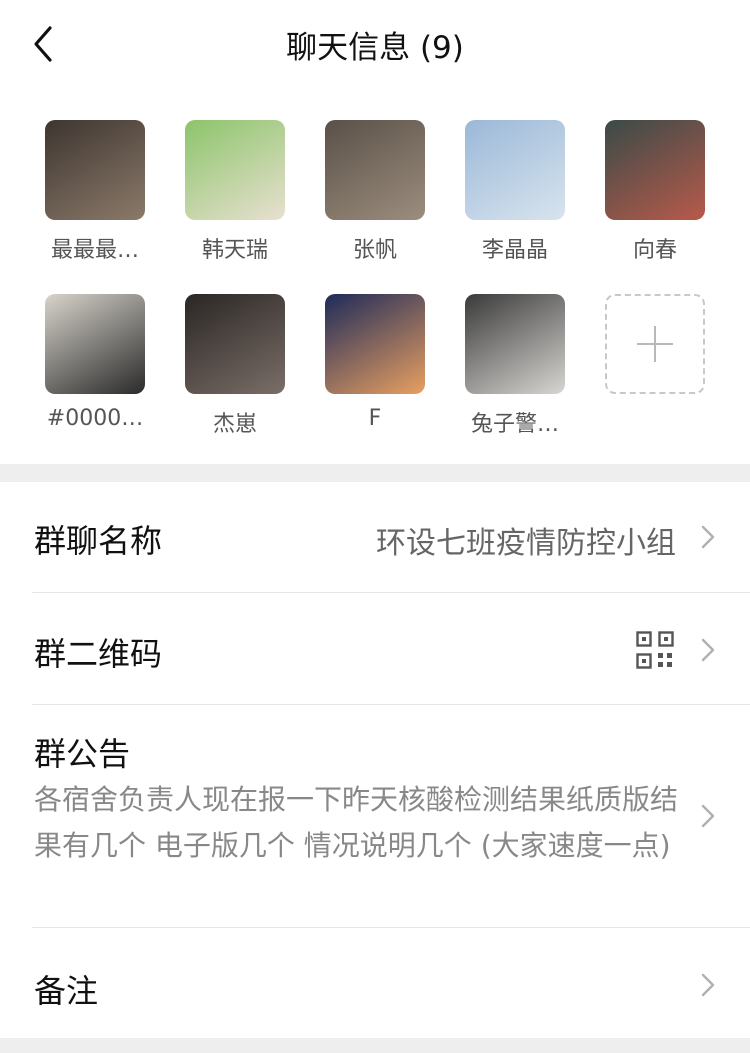  I want to click on plus-icon, so click(655, 344).